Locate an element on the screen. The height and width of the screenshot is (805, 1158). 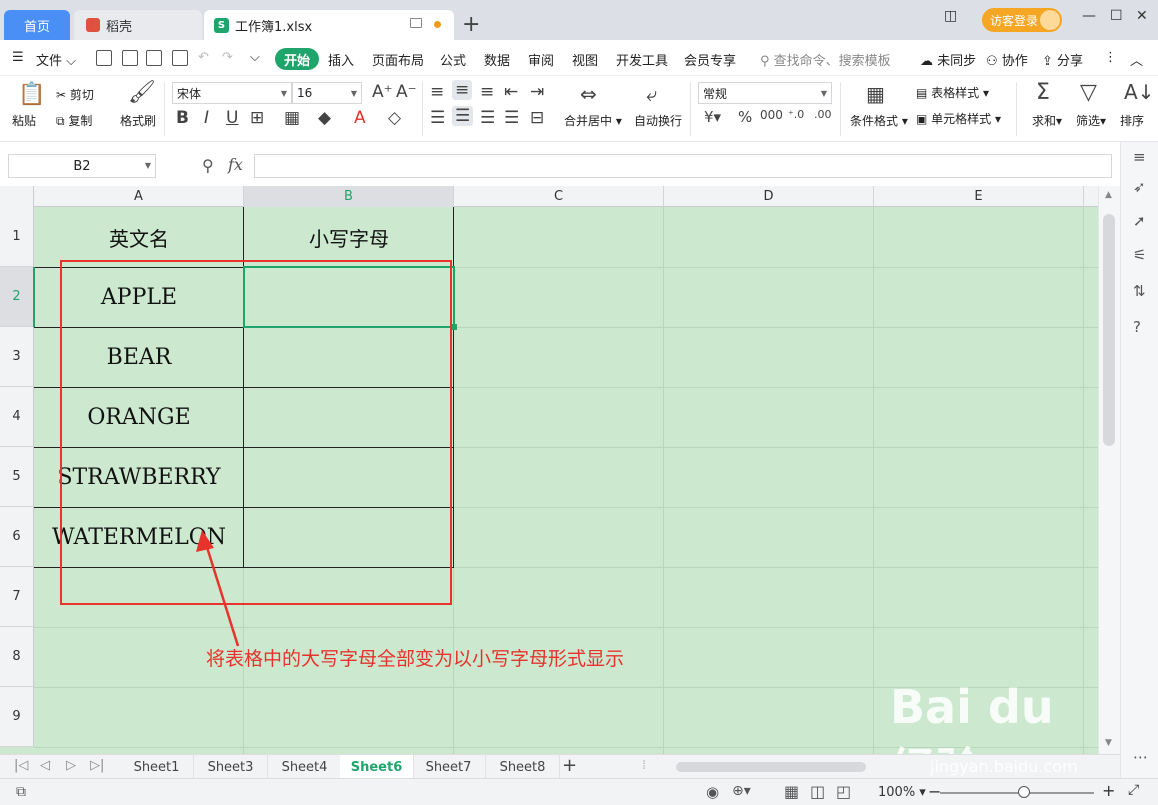
select-cursor-icon: ➚ is located at coordinates (1139, 221).